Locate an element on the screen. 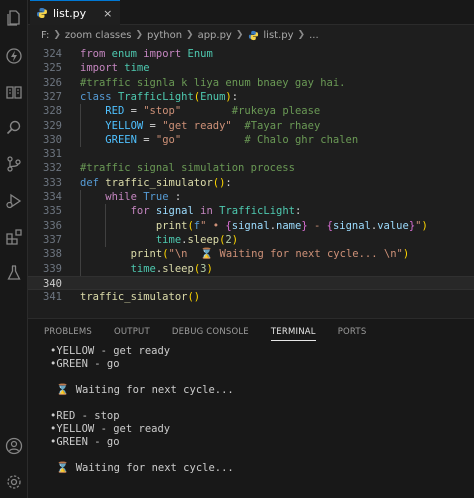 The height and width of the screenshot is (498, 474). tab-output: OUTPUT is located at coordinates (132, 332).